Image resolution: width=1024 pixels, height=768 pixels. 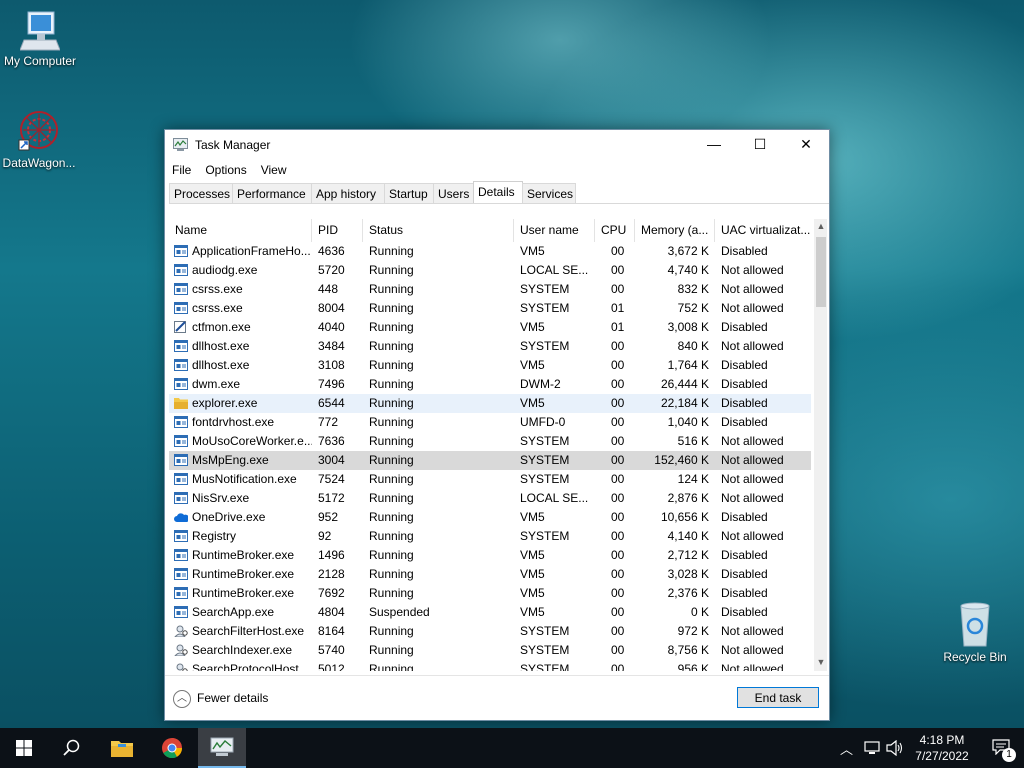 I want to click on menu-view: View, so click(x=274, y=170).